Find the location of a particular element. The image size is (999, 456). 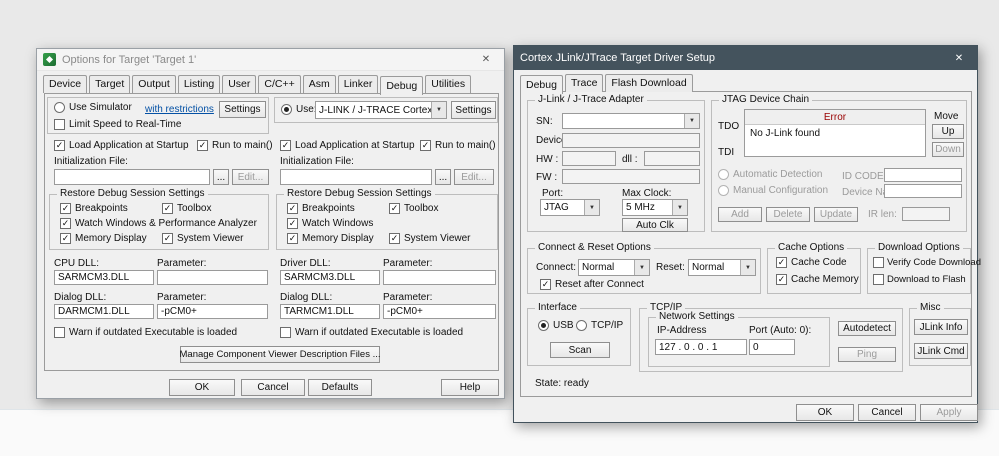

port-field: 0 is located at coordinates (772, 347).